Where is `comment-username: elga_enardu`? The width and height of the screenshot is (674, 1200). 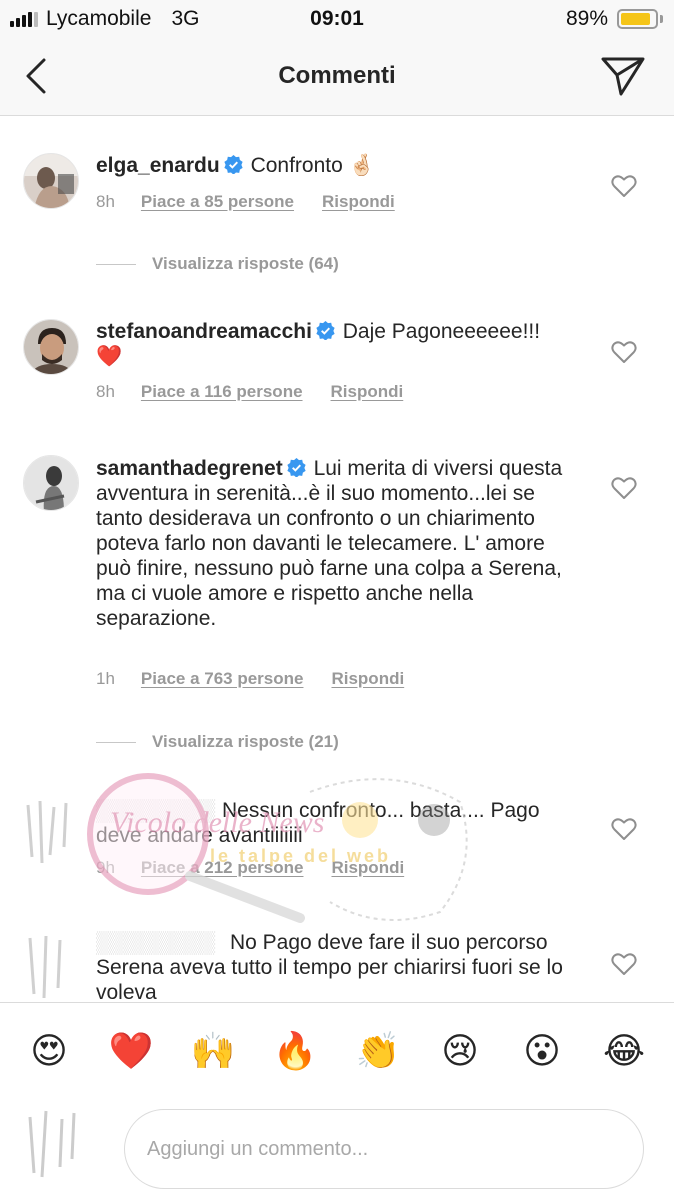 comment-username: elga_enardu is located at coordinates (158, 165).